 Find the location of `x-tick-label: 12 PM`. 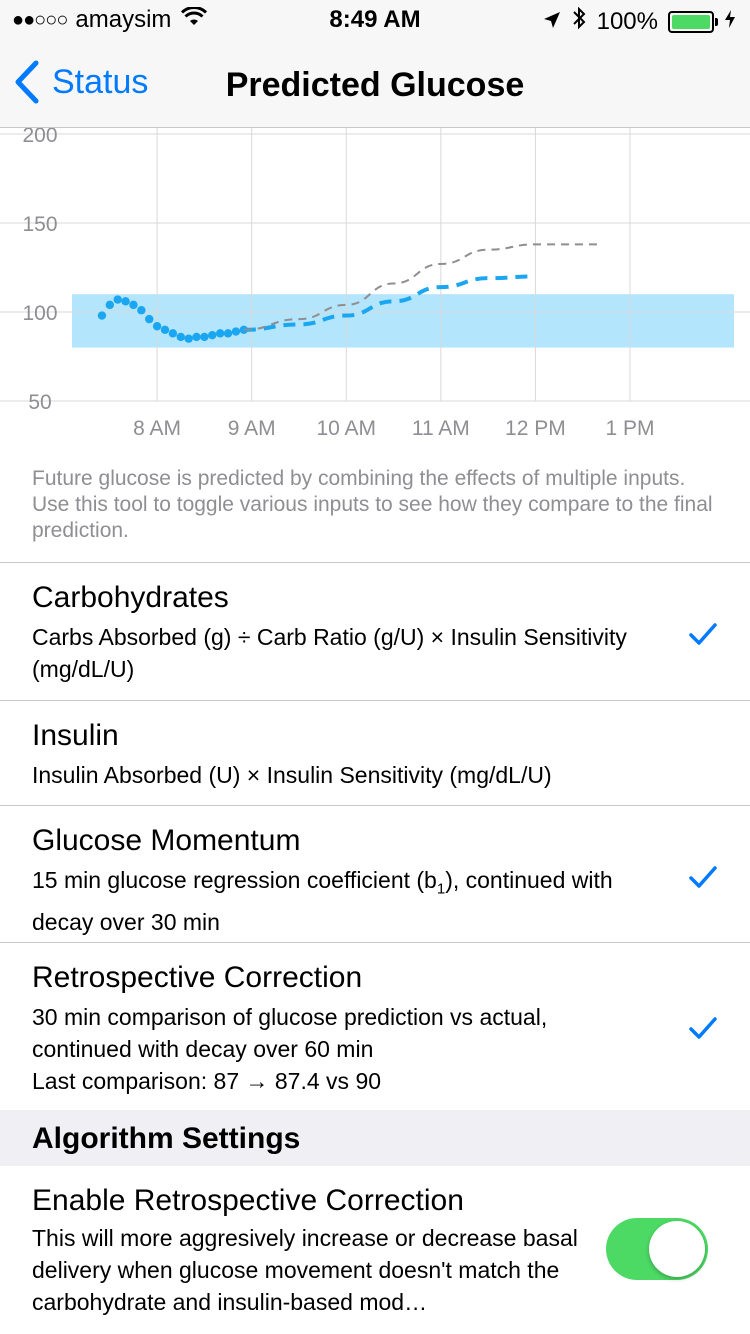

x-tick-label: 12 PM is located at coordinates (535, 428).